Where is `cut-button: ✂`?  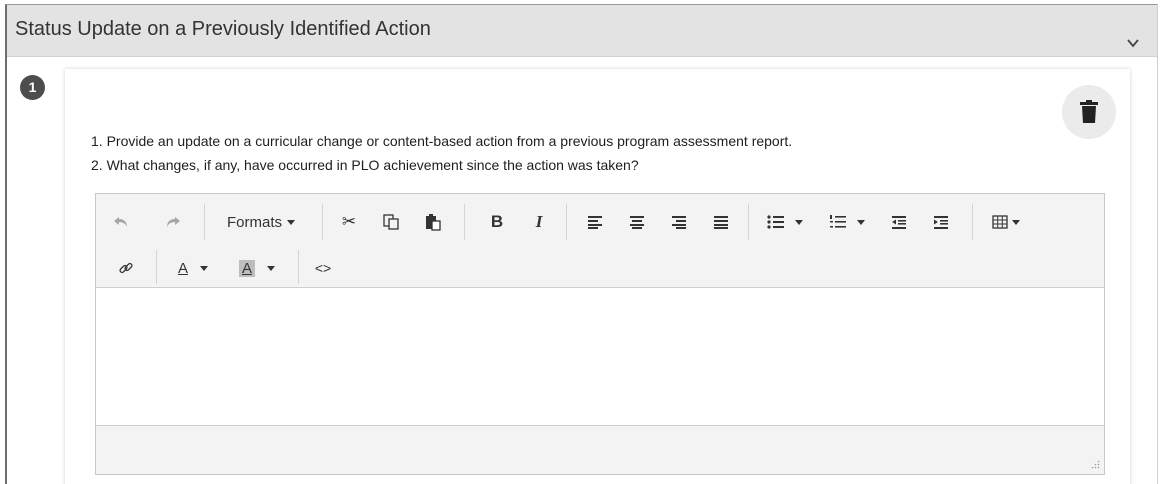
cut-button: ✂ is located at coordinates (349, 222).